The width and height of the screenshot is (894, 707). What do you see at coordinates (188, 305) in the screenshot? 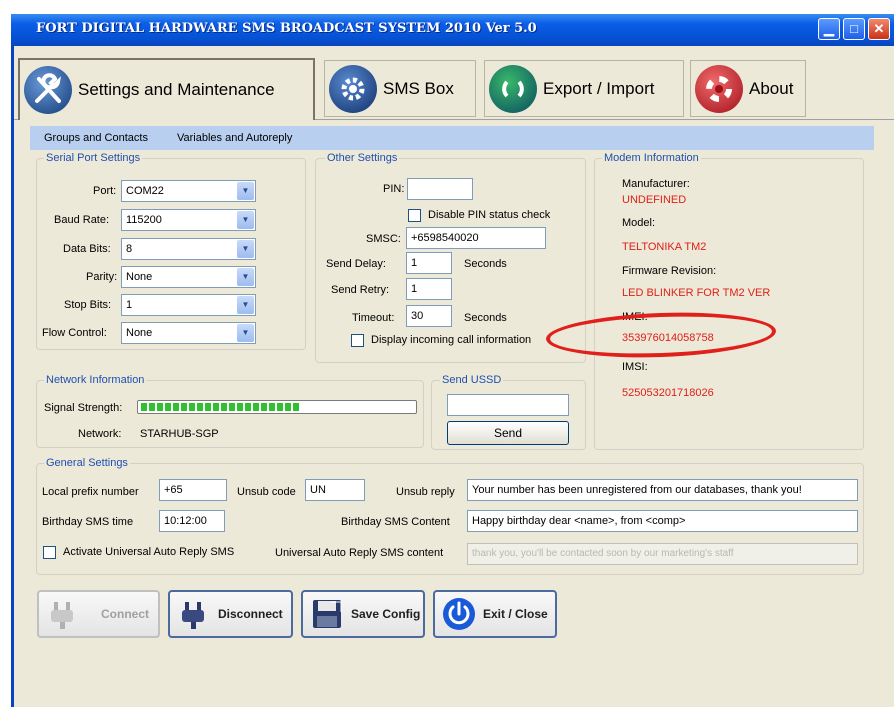
I see `stop-bits-select: 1 ▼` at bounding box center [188, 305].